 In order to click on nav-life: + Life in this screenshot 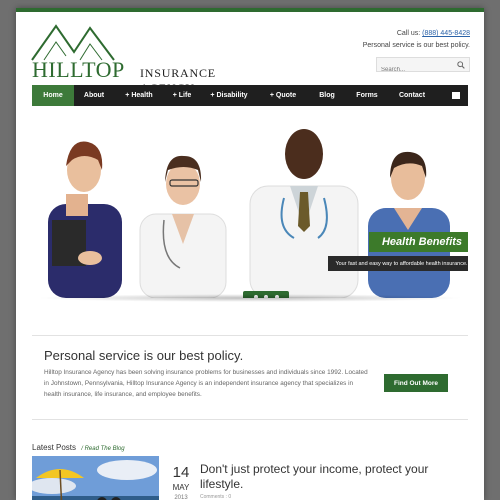, I will do `click(182, 95)`.